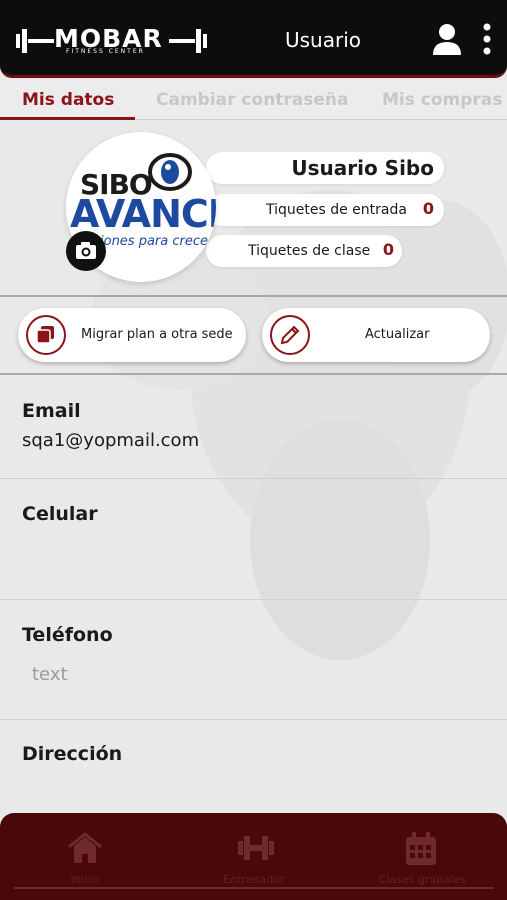  I want to click on change-photo-button, so click(86, 251).